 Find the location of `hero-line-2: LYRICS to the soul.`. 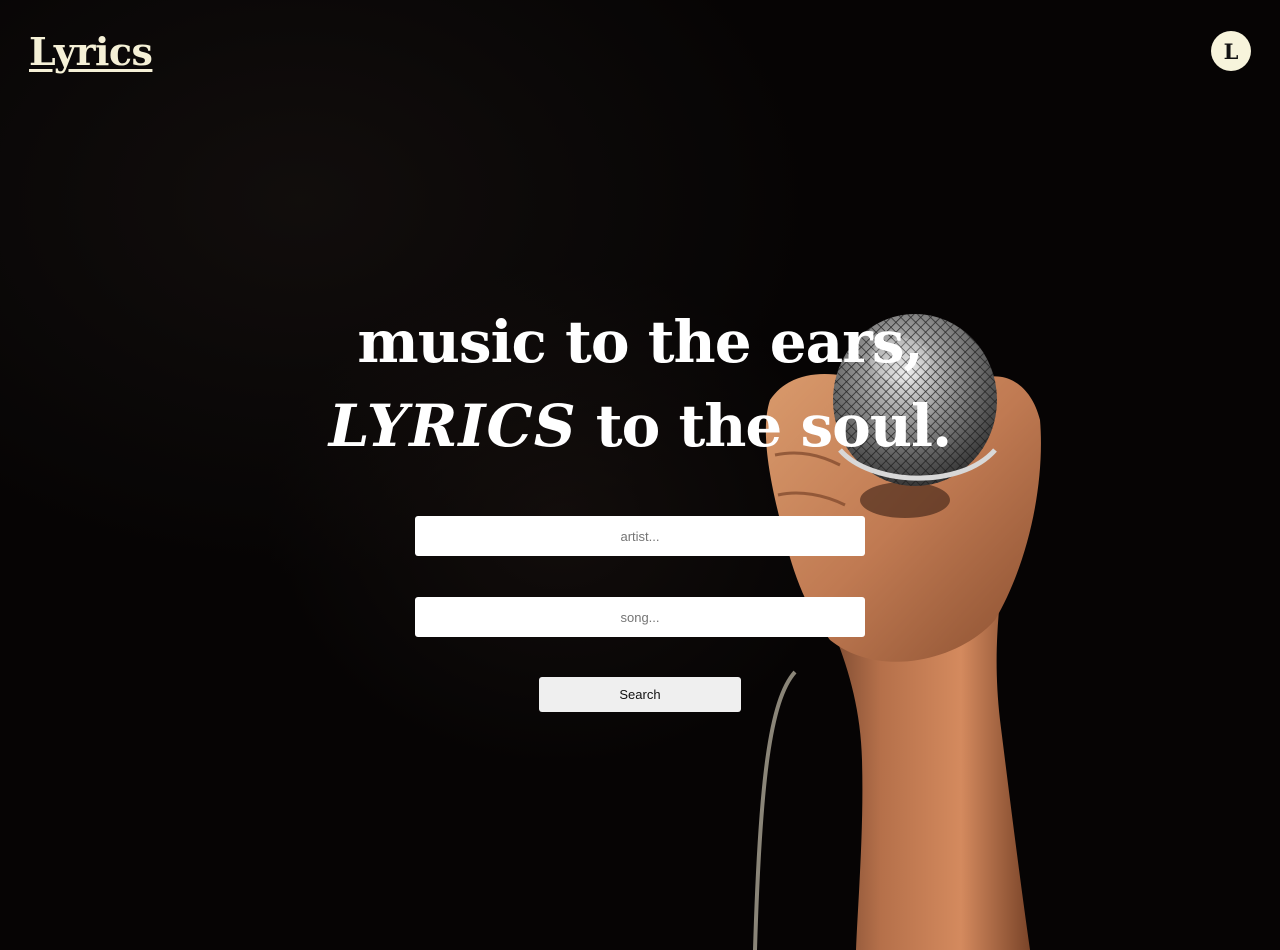

hero-line-2: LYRICS to the soul. is located at coordinates (640, 426).